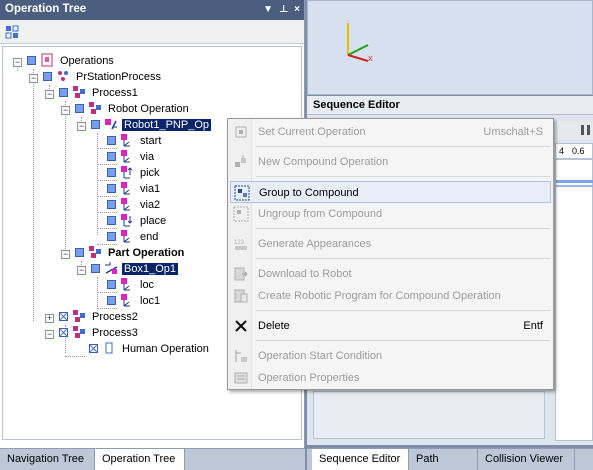 Image resolution: width=593 pixels, height=470 pixels. I want to click on tree-node-part-operation: Part Operation, so click(130, 253).